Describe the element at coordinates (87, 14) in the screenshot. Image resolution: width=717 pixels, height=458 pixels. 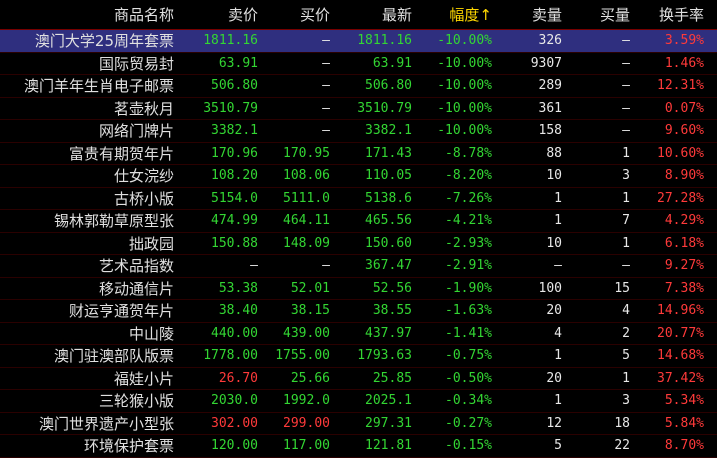
I see `col-header-name: 商品名称` at that location.